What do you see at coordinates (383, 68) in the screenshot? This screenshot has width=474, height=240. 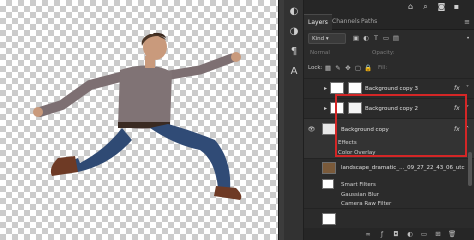 I see `fill-label: Fill:` at bounding box center [383, 68].